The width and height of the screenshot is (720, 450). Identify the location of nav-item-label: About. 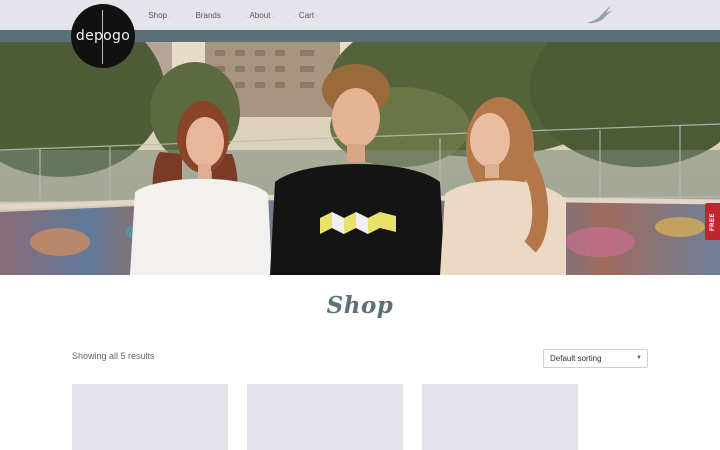
(260, 15).